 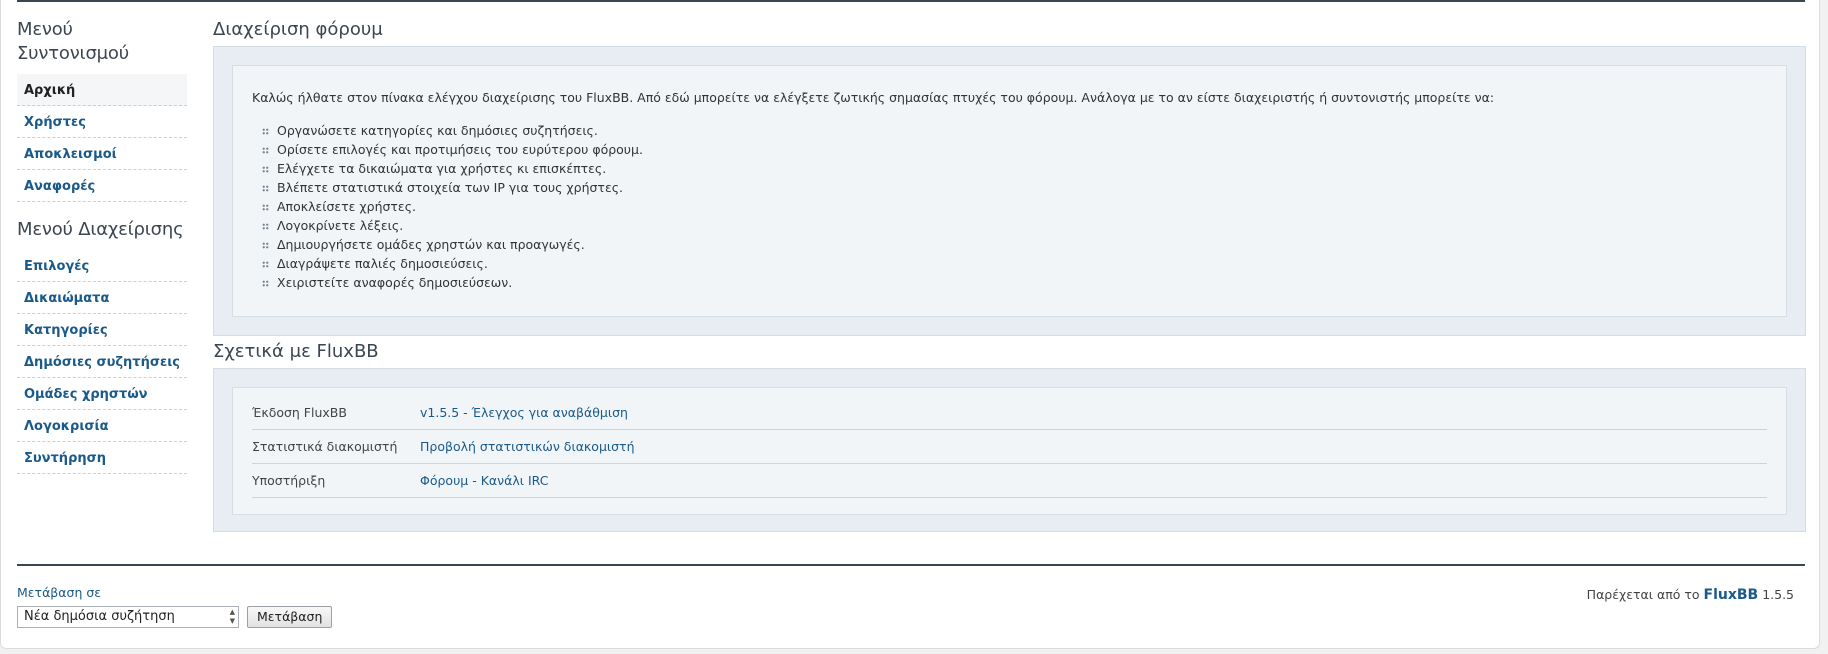 What do you see at coordinates (66, 330) in the screenshot?
I see `sidebar-item-label: Κατηγορίες` at bounding box center [66, 330].